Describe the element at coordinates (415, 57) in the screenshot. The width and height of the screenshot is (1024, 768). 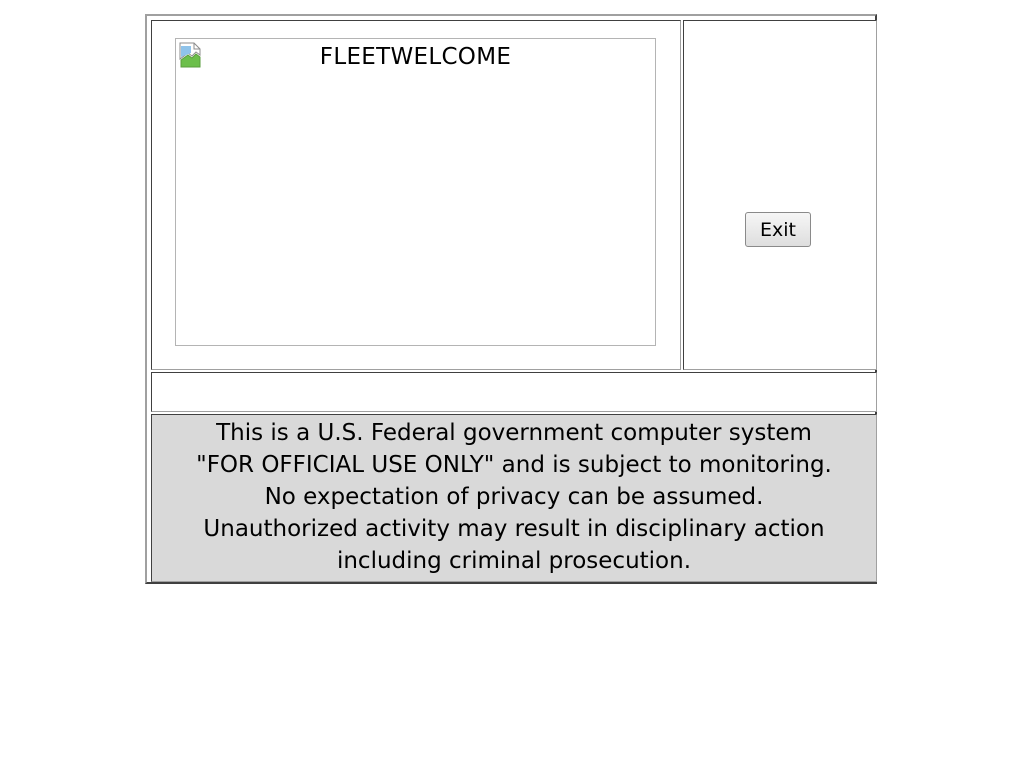
I see `welcome-image-alt-text: FLEETWELCOME` at that location.